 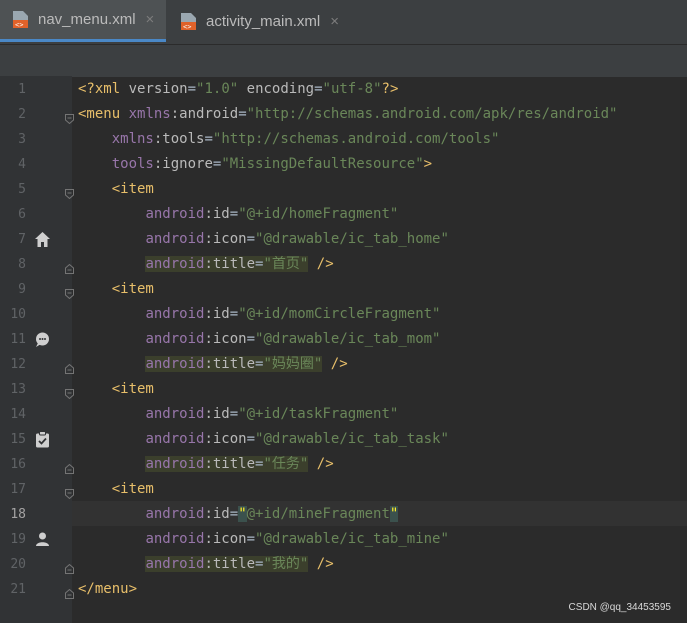 What do you see at coordinates (22, 214) in the screenshot?
I see `line-number: 6` at bounding box center [22, 214].